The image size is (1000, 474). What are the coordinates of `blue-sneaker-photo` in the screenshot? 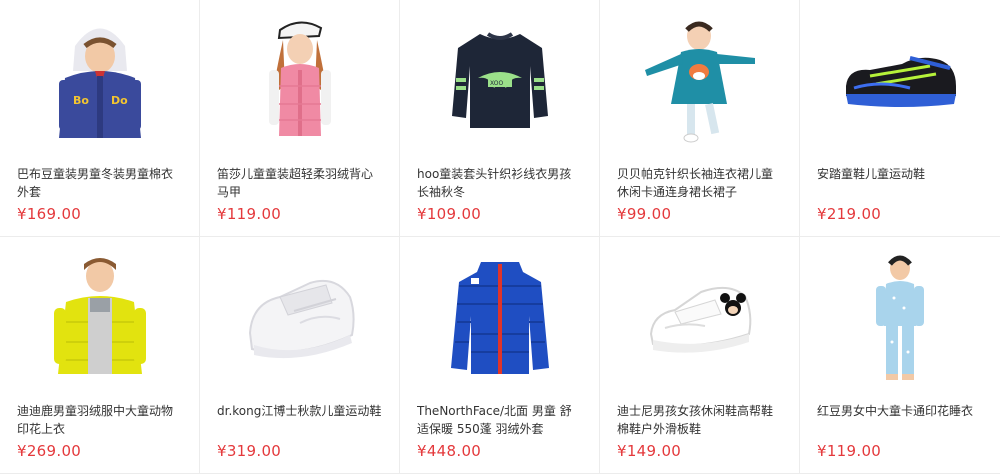 It's located at (901, 81).